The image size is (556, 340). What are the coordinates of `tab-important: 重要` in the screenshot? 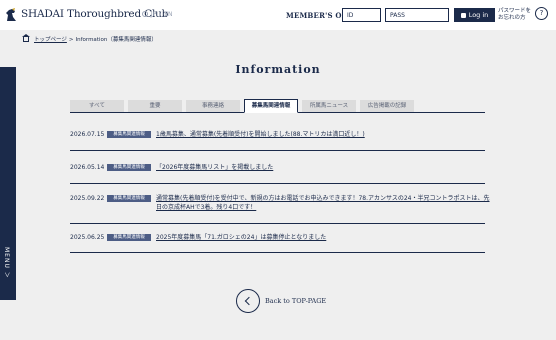 It's located at (155, 106).